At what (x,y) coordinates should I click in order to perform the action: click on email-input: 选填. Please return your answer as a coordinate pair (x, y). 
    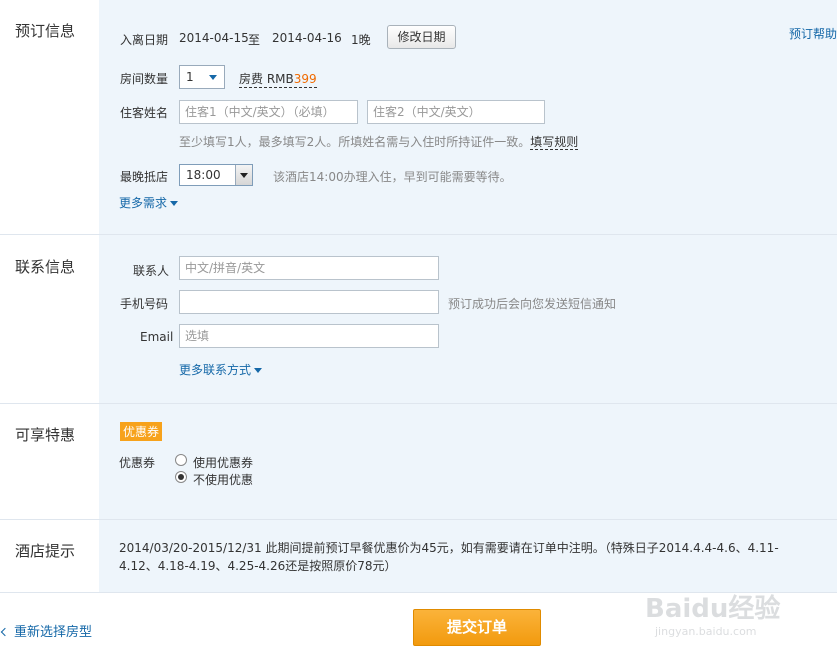
    Looking at the image, I should click on (309, 336).